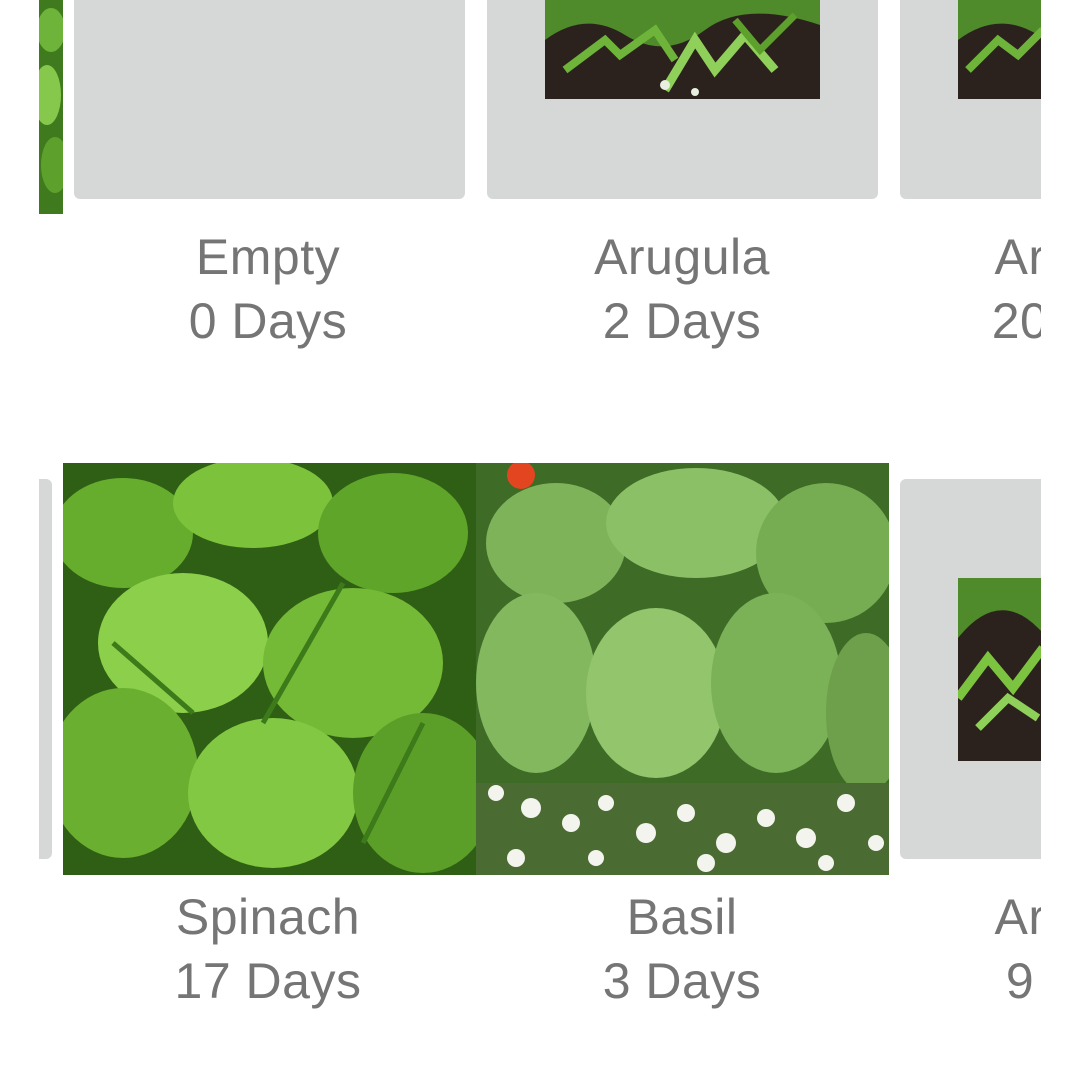 The width and height of the screenshot is (1080, 1080). Describe the element at coordinates (682, 289) in the screenshot. I see `plant-label-arugula: Arugula 2 Days` at that location.